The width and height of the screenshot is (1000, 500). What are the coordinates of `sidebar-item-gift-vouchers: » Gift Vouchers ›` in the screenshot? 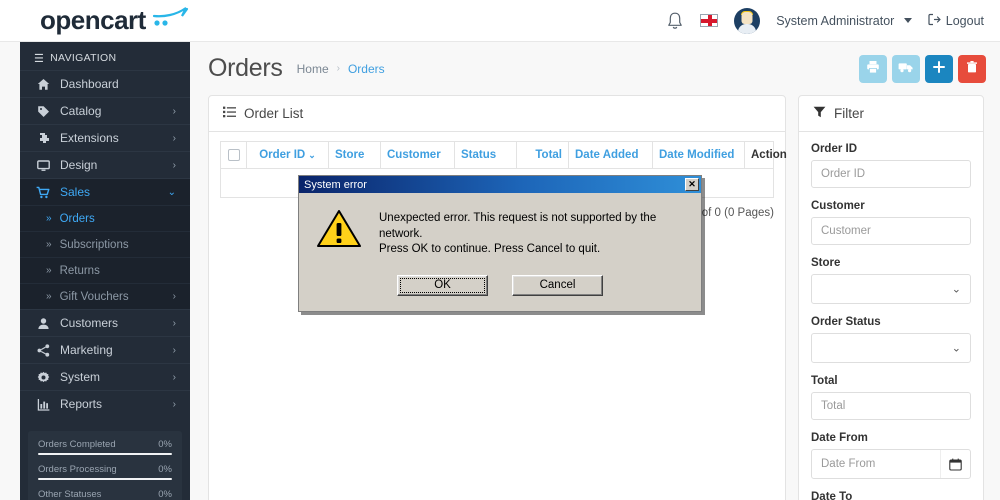 It's located at (105, 296).